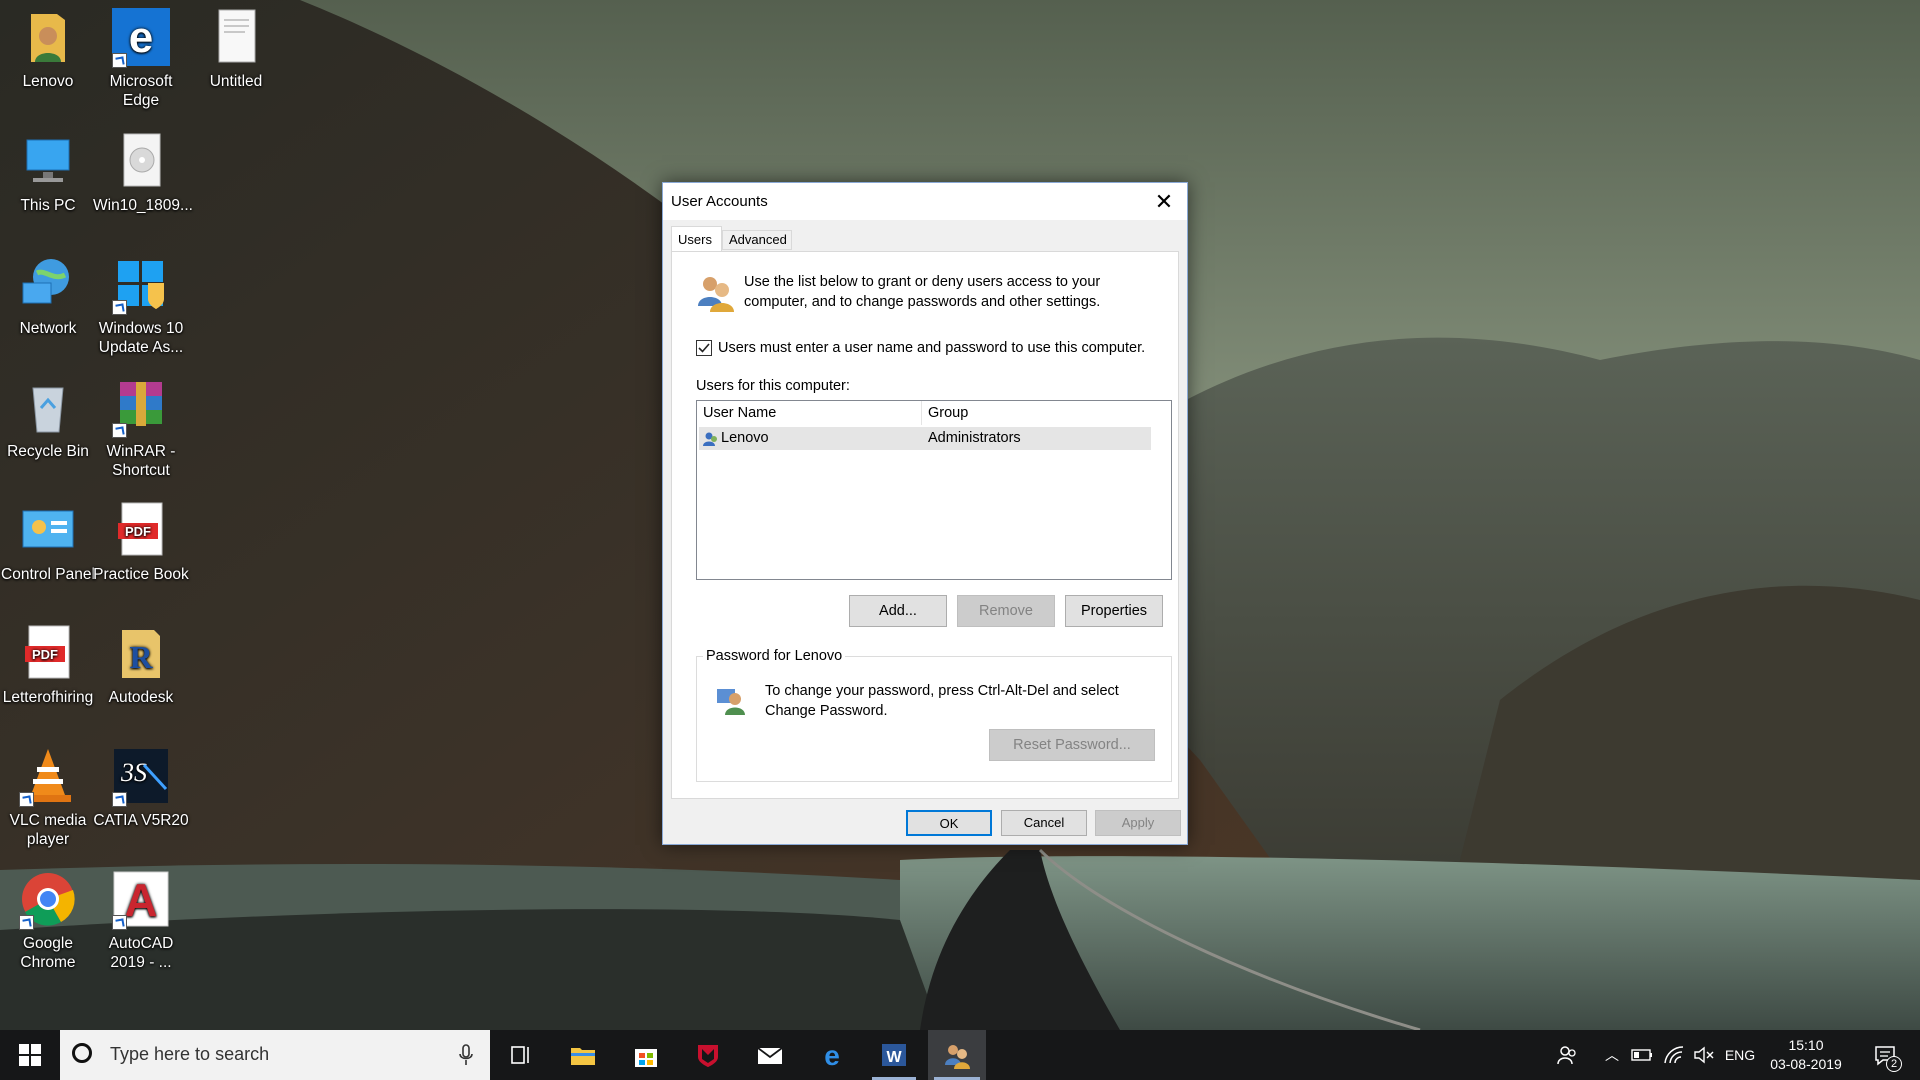  What do you see at coordinates (48, 205) in the screenshot?
I see `desktop-icon-label: This PC` at bounding box center [48, 205].